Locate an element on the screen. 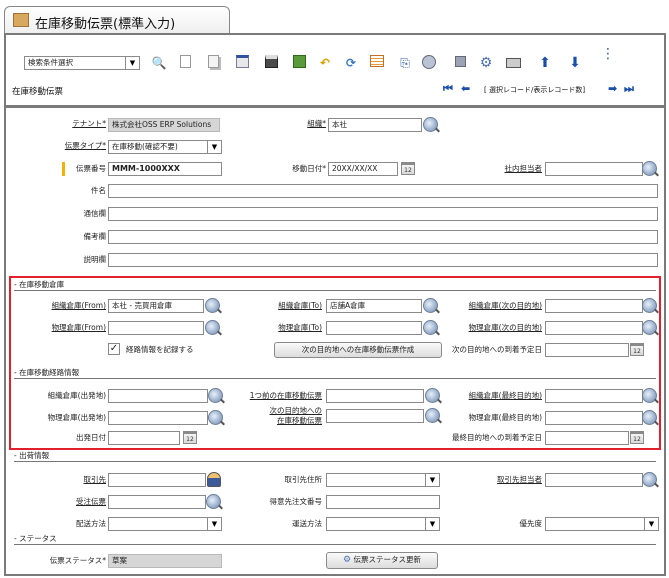  tenant-label: テナント* is located at coordinates (73, 124).